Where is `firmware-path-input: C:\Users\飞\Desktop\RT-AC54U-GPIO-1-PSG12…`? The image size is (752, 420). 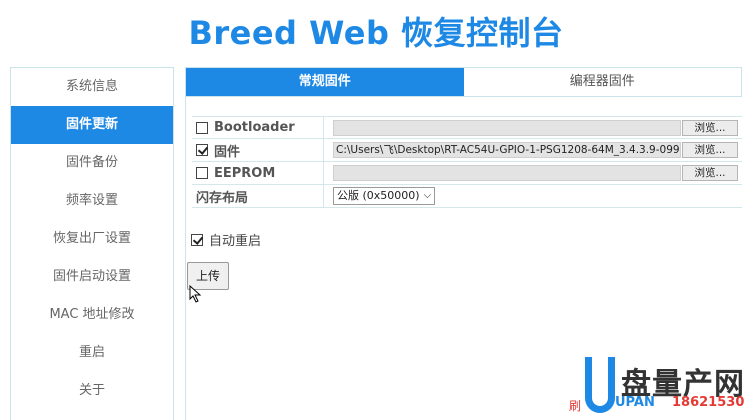
firmware-path-input: C:\Users\飞\Desktop\RT-AC54U-GPIO-1-PSG12… is located at coordinates (507, 150).